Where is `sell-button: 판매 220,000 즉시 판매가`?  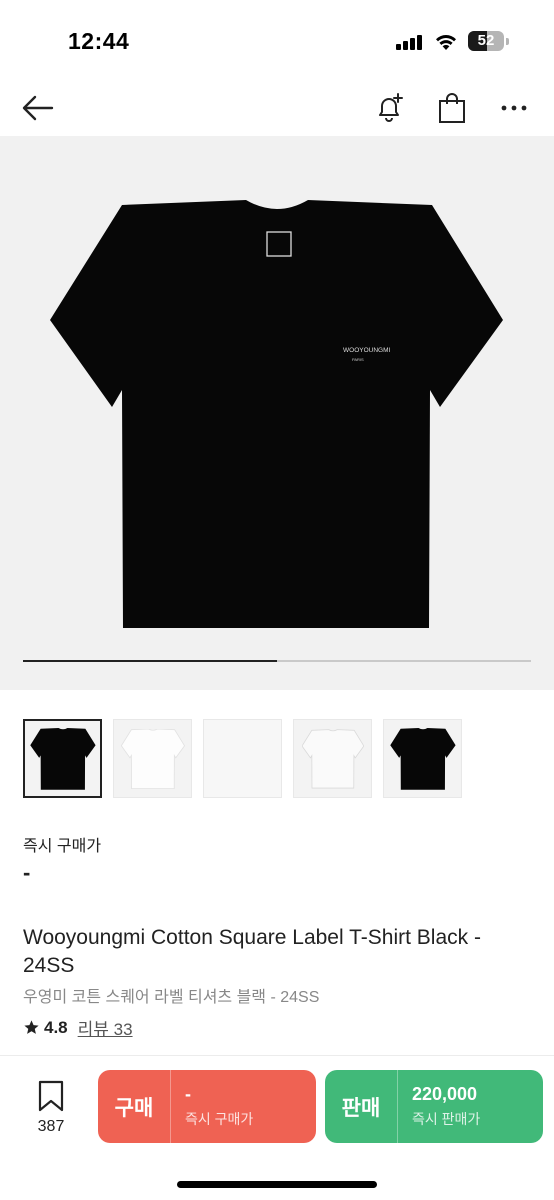 sell-button: 판매 220,000 즉시 판매가 is located at coordinates (434, 1106).